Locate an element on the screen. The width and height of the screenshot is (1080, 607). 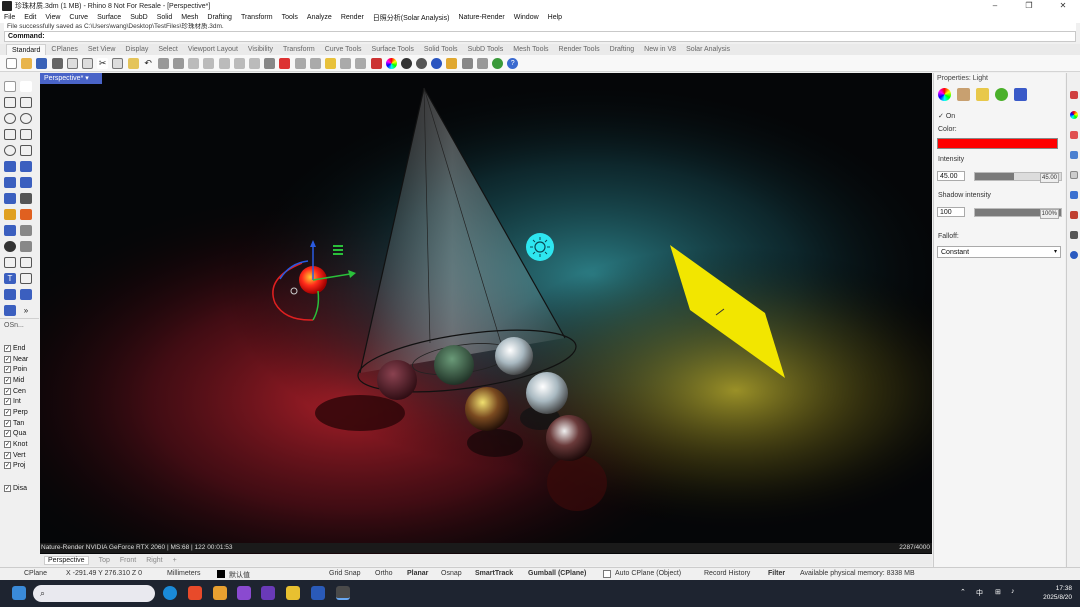
surface-icon is located at coordinates (10, 166).